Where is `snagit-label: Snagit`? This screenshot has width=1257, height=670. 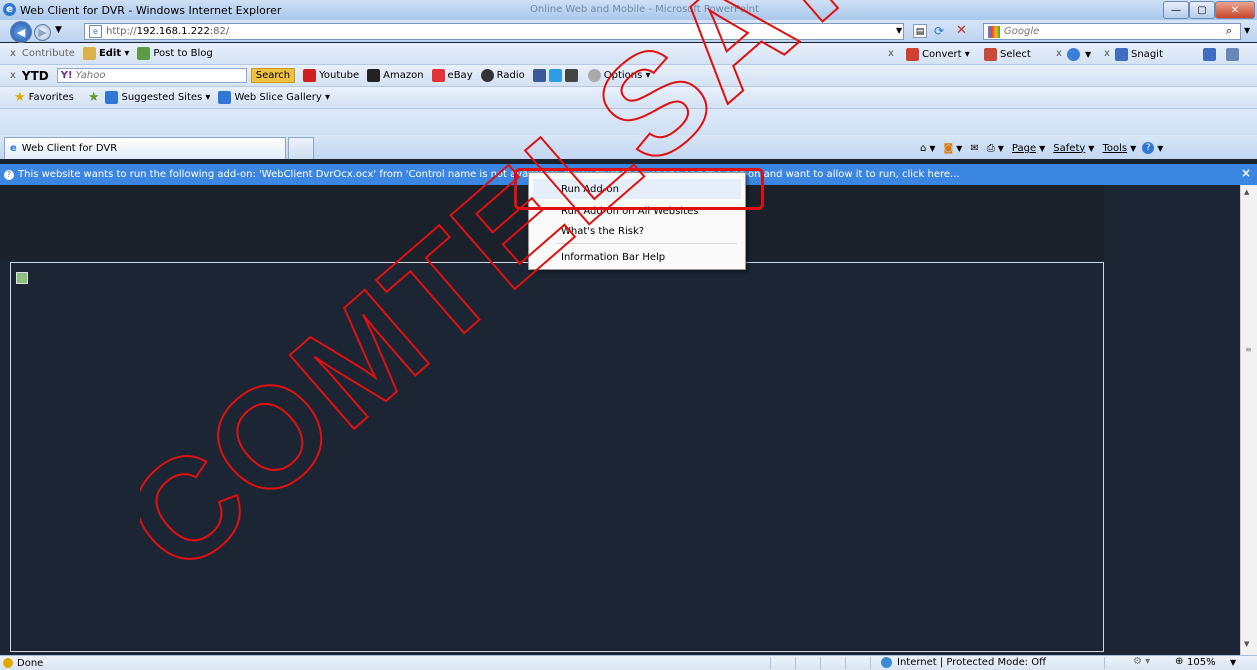 snagit-label: Snagit is located at coordinates (1147, 54).